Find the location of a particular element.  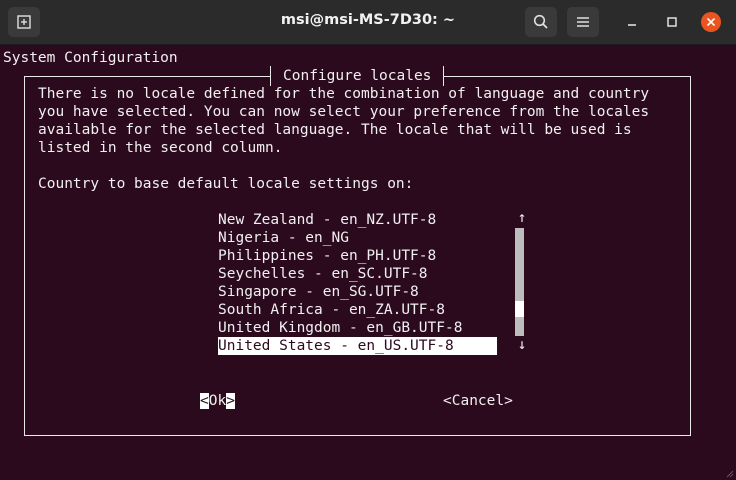

scroll-up-arrow-icon: ↑ is located at coordinates (522, 218).